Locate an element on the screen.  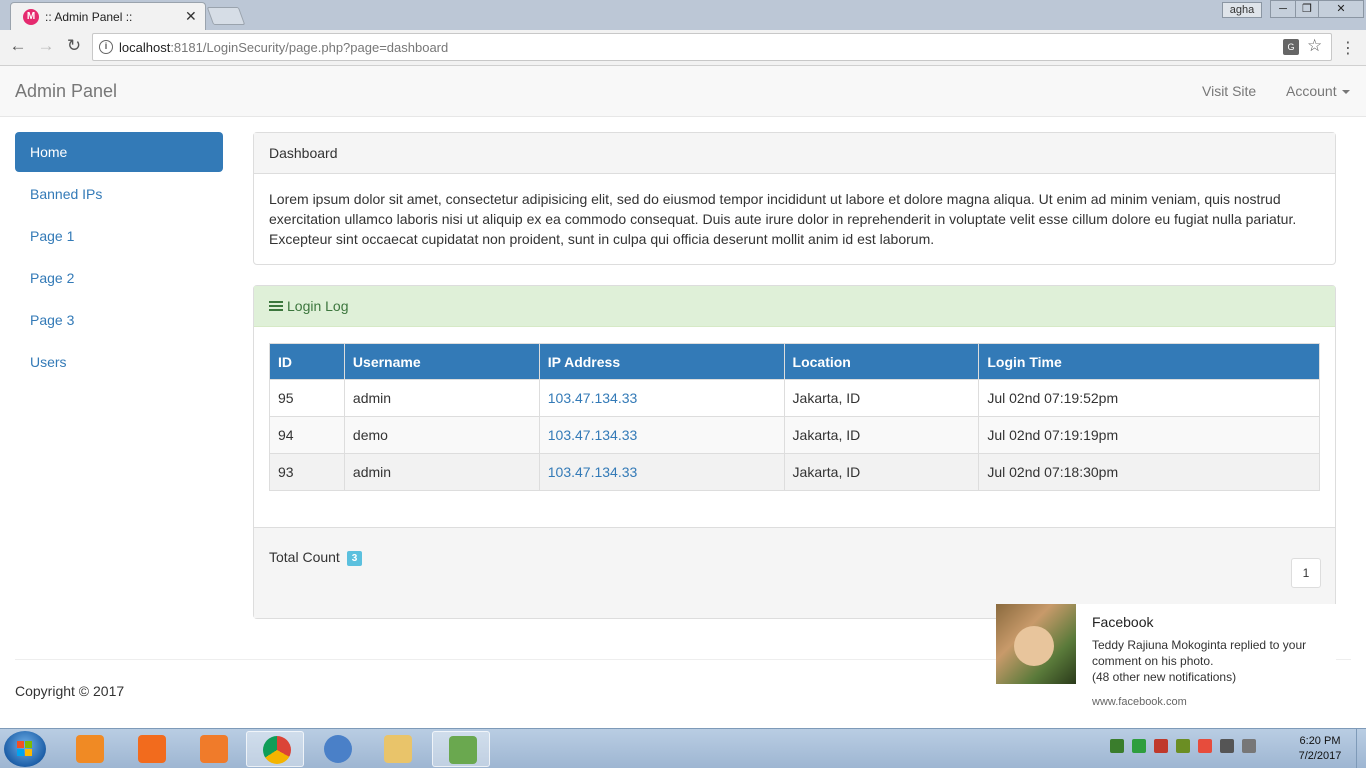
taskbar-camera is located at coordinates (213, 749).